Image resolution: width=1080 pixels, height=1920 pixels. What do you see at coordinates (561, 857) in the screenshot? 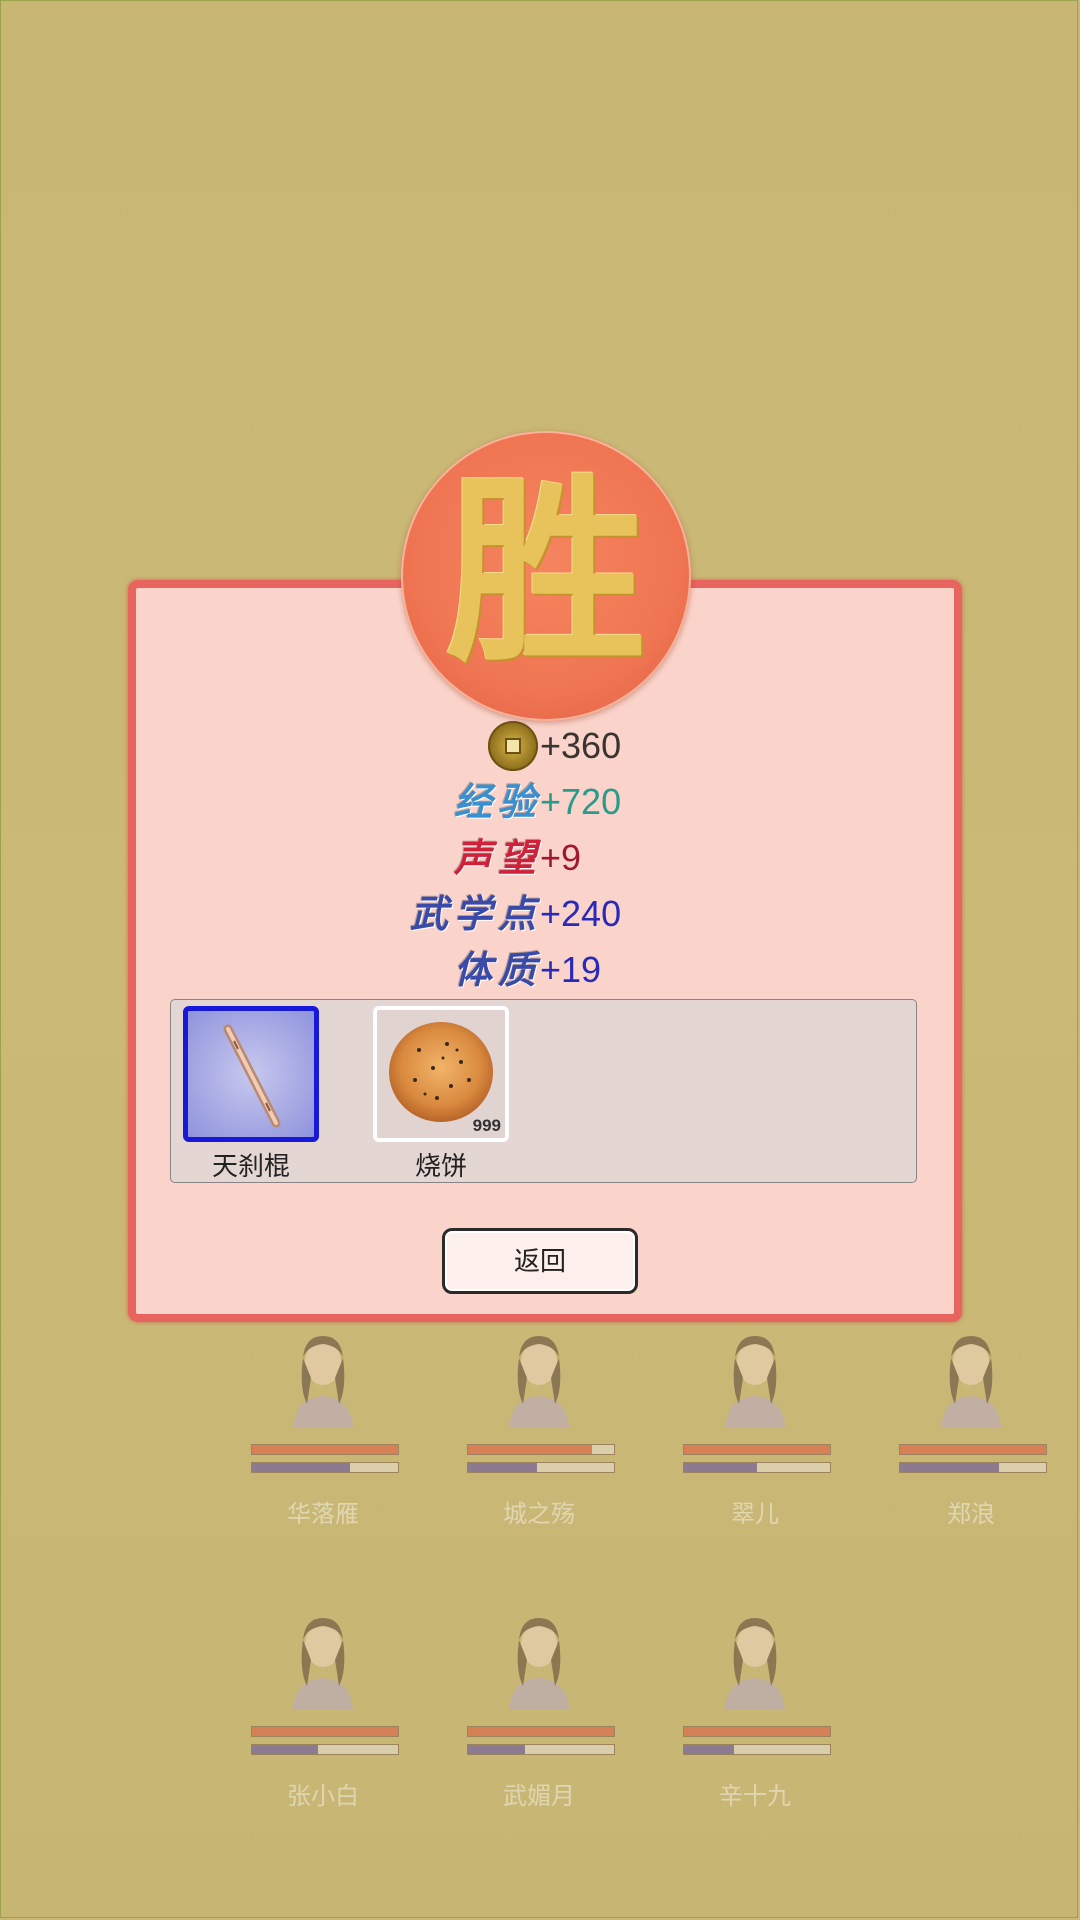
I see `fame-value: +9` at bounding box center [561, 857].